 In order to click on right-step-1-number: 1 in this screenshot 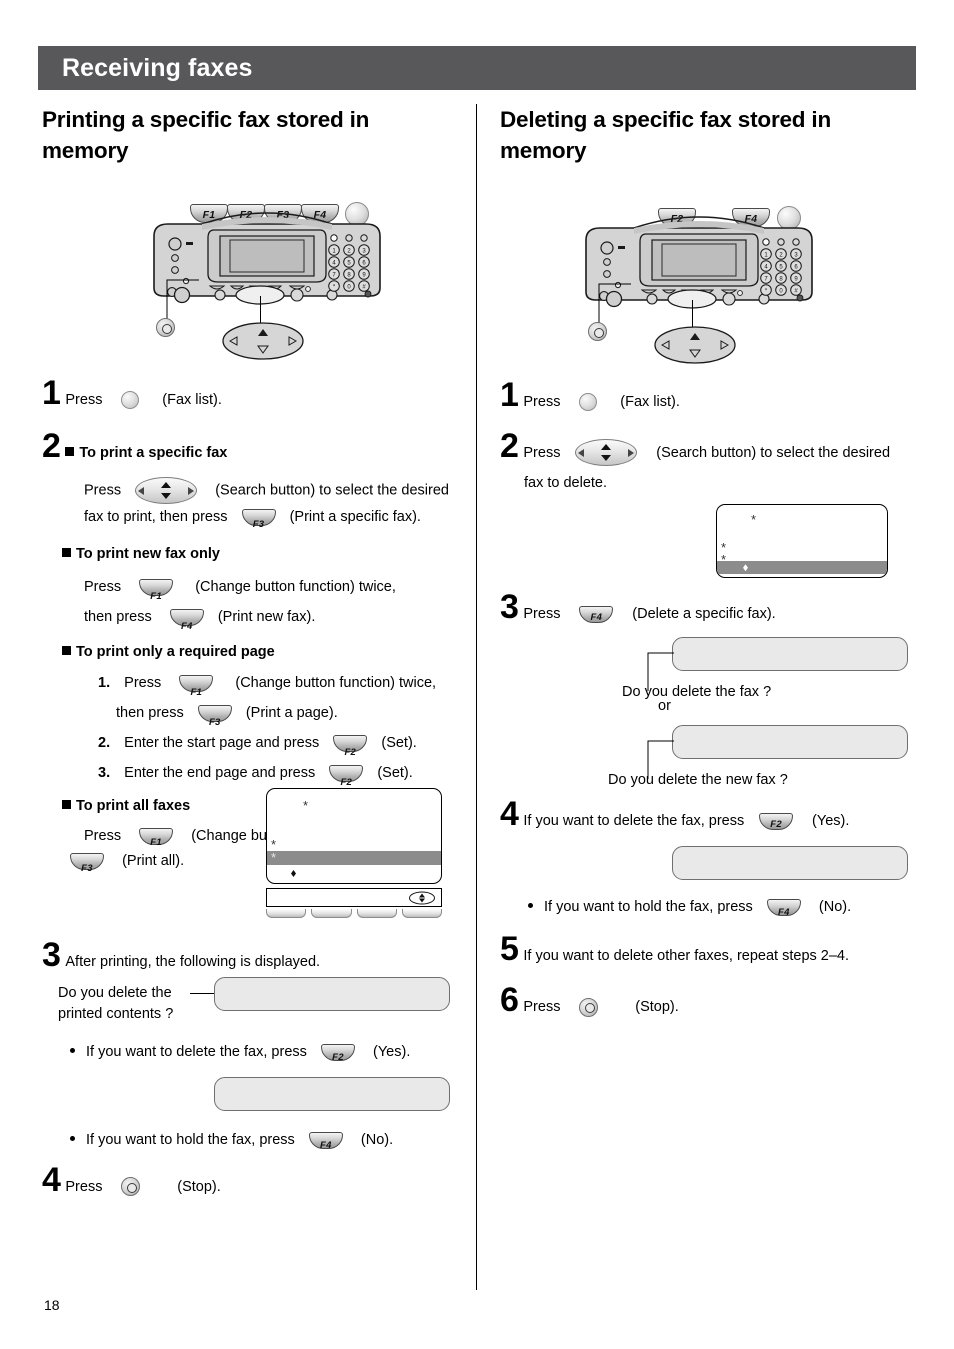, I will do `click(509, 395)`.